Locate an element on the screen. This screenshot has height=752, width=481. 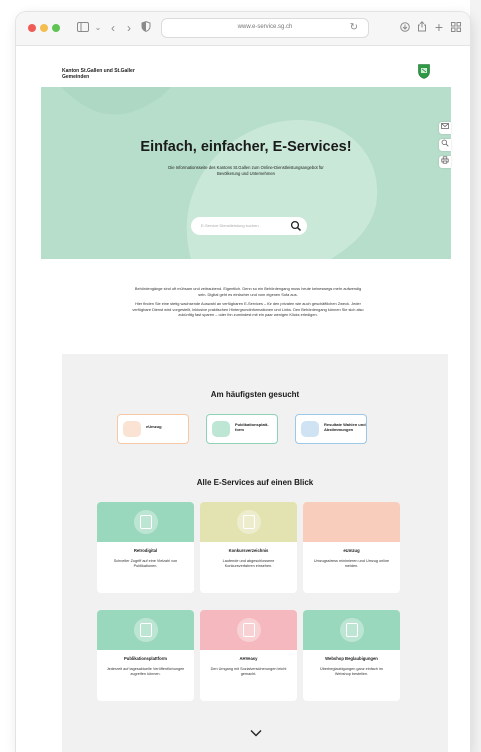
card-title: eUmzug is located at coordinates (351, 550).